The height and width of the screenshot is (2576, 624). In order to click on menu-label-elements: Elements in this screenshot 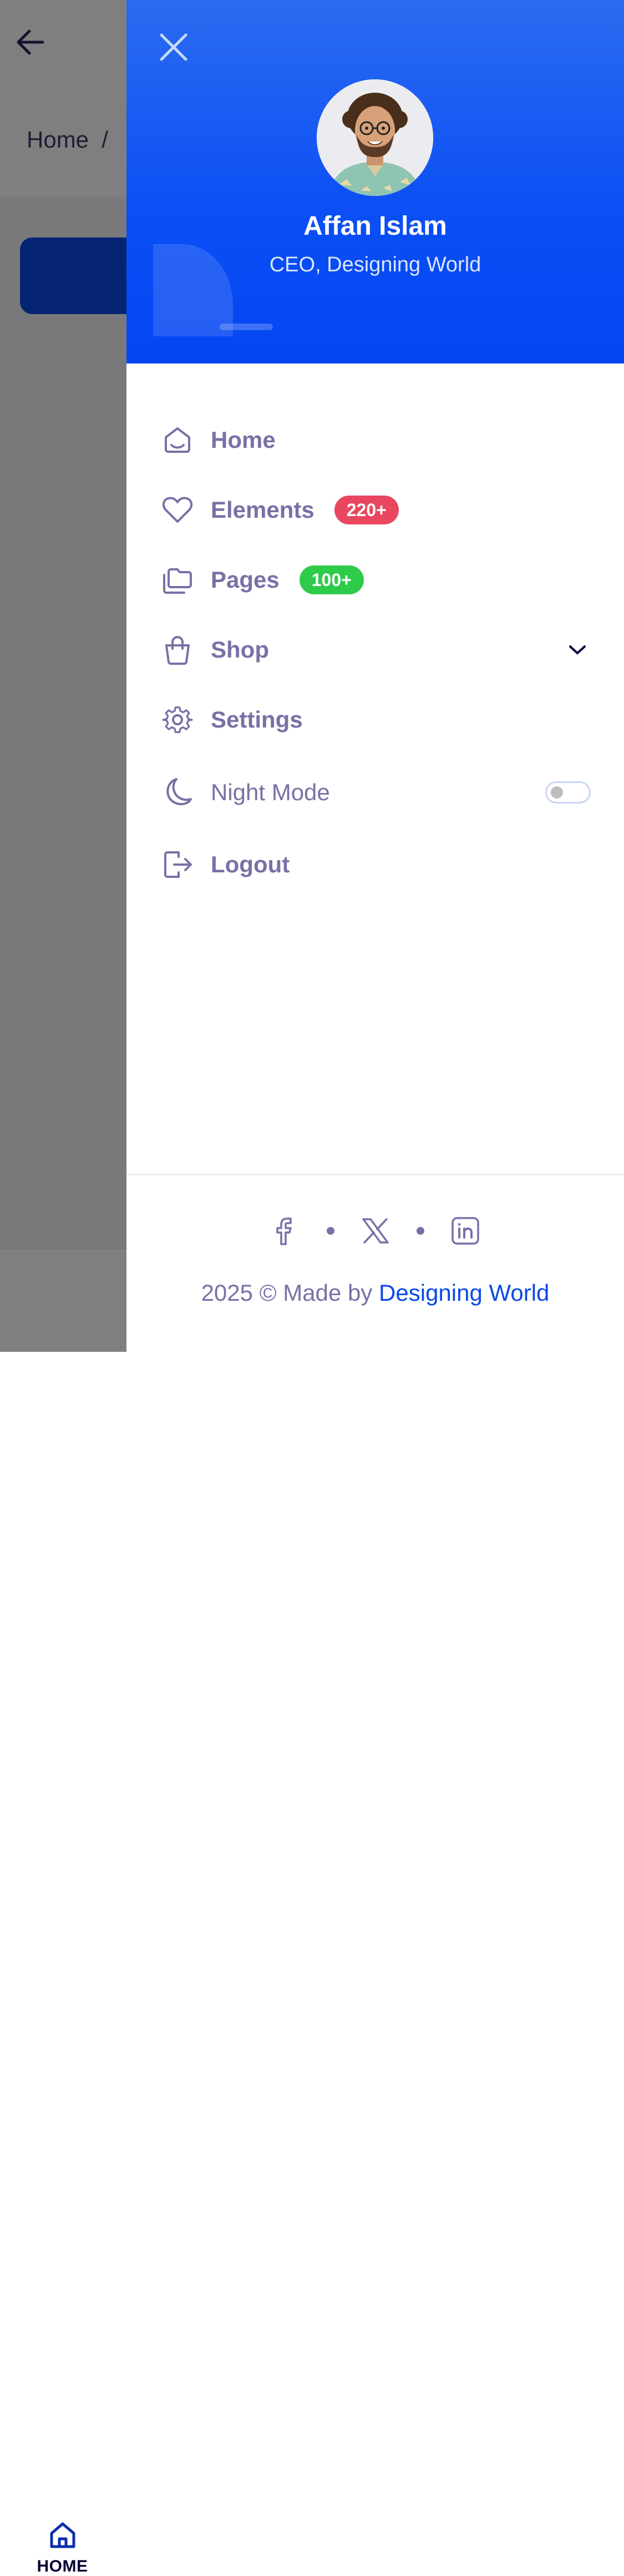, I will do `click(262, 510)`.